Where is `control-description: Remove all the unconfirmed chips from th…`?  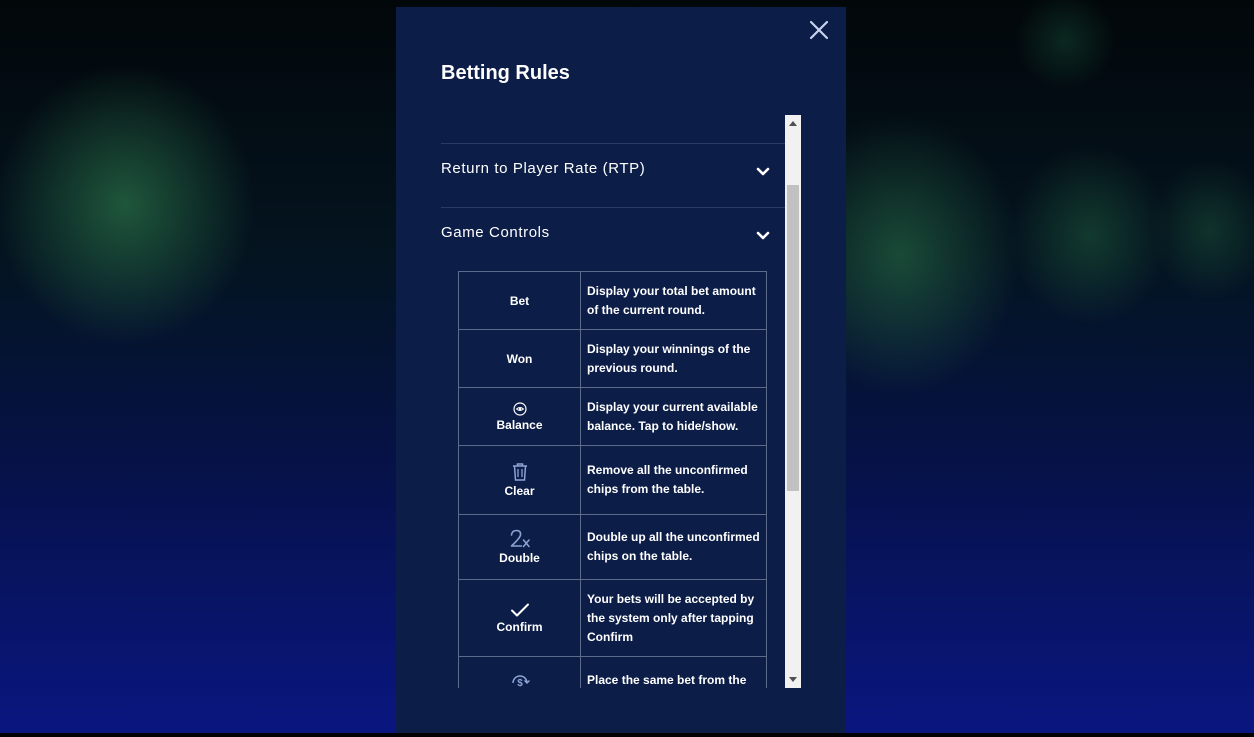
control-description: Remove all the unconfirmed chips from th… is located at coordinates (673, 480).